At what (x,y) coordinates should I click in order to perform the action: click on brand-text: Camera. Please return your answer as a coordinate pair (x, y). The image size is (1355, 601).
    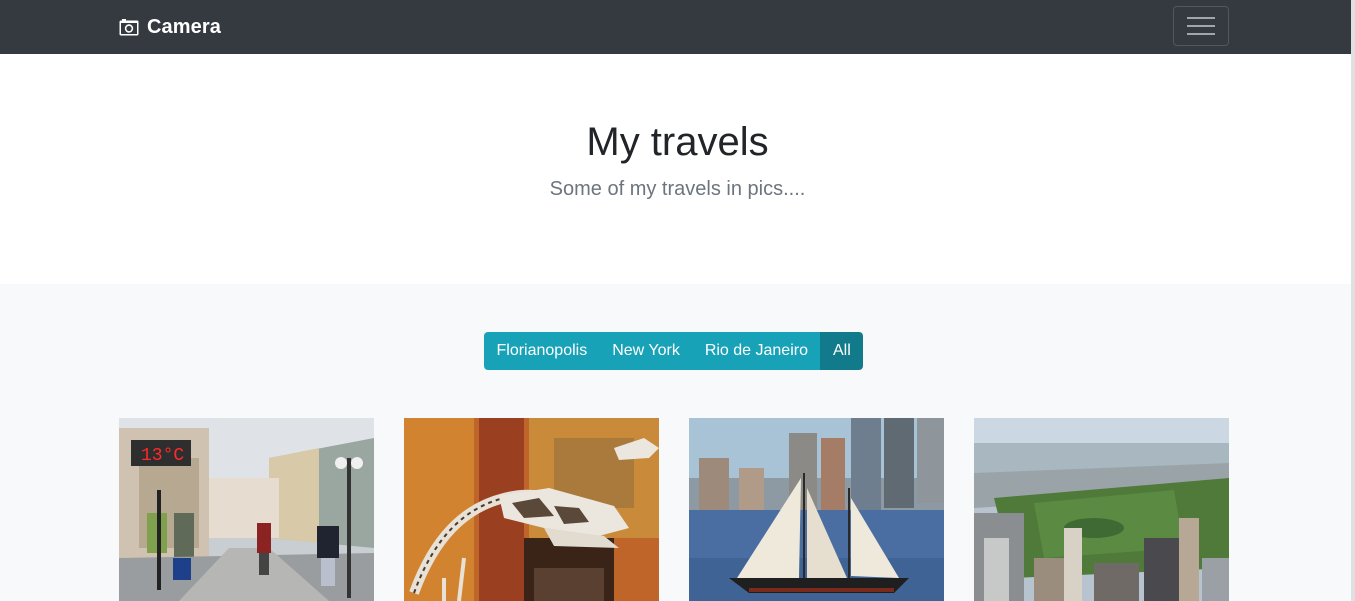
    Looking at the image, I should click on (184, 26).